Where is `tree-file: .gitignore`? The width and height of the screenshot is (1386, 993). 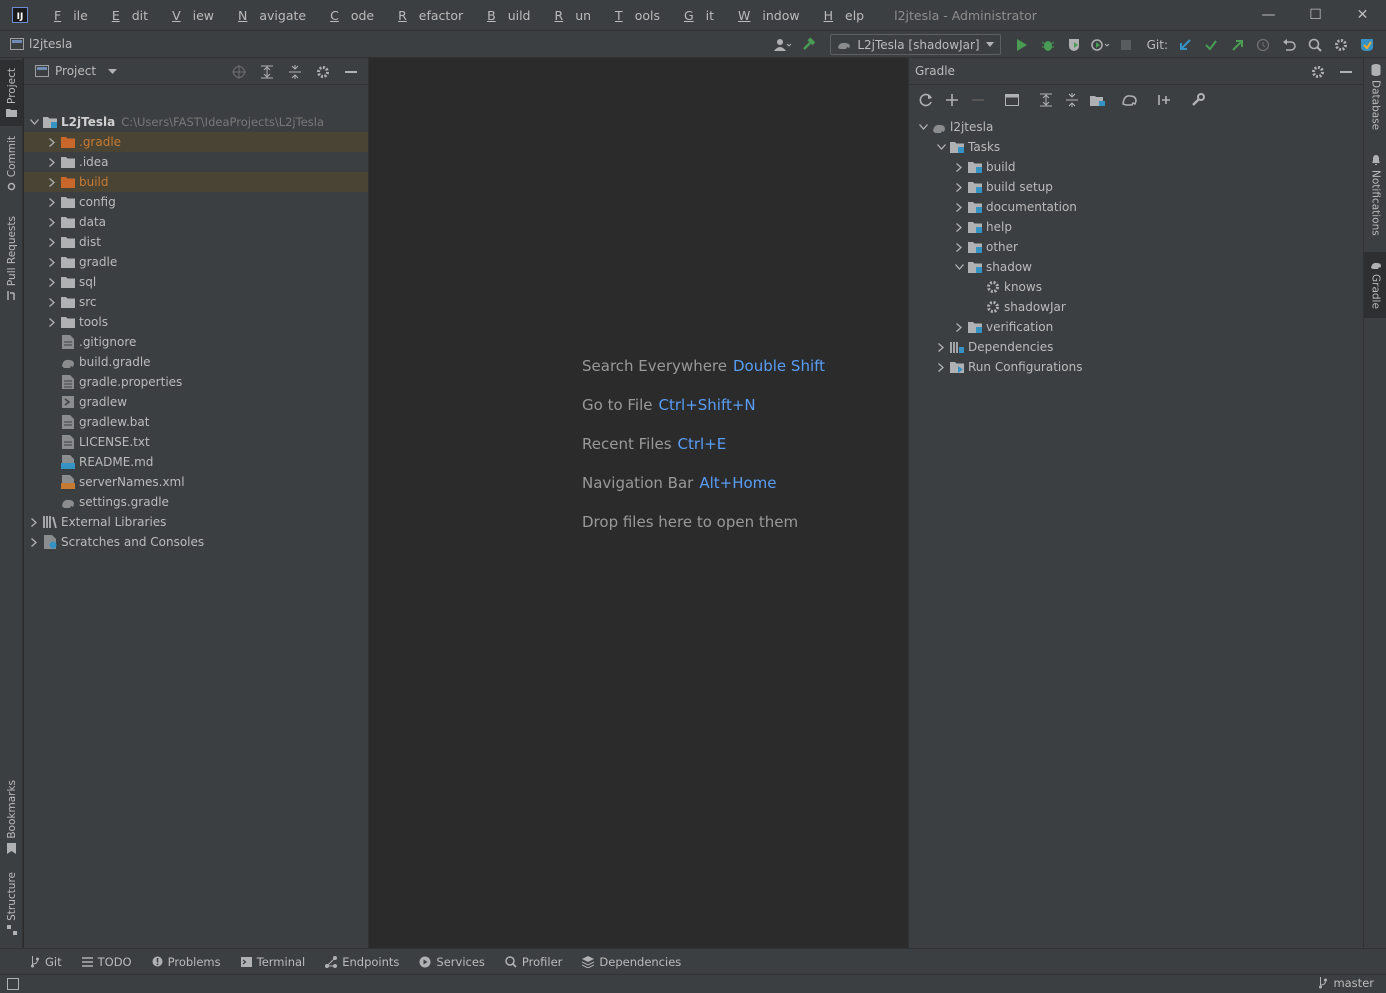 tree-file: .gitignore is located at coordinates (196, 342).